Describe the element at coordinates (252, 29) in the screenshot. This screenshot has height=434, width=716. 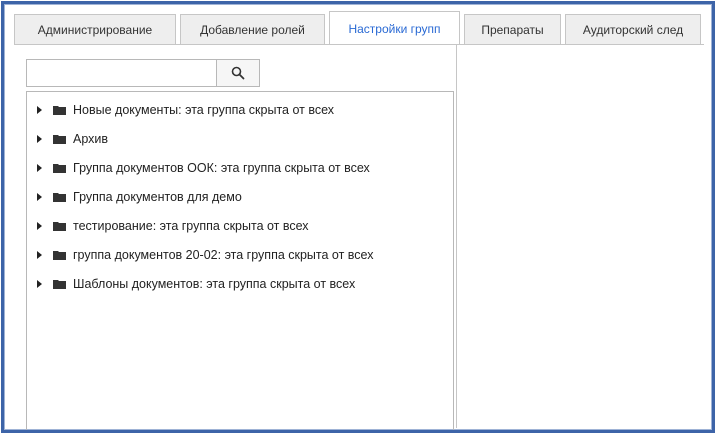
I see `tab-add-roles: Добавление ролей` at that location.